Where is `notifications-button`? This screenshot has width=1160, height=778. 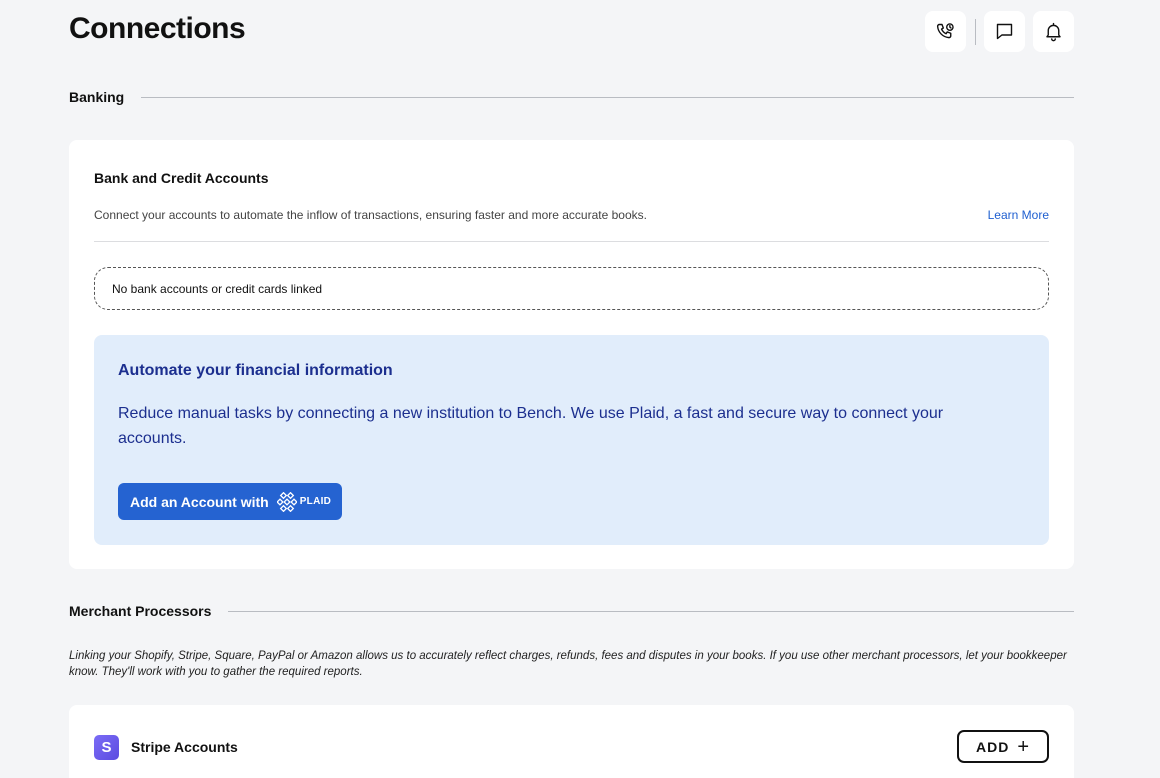
notifications-button is located at coordinates (1053, 31).